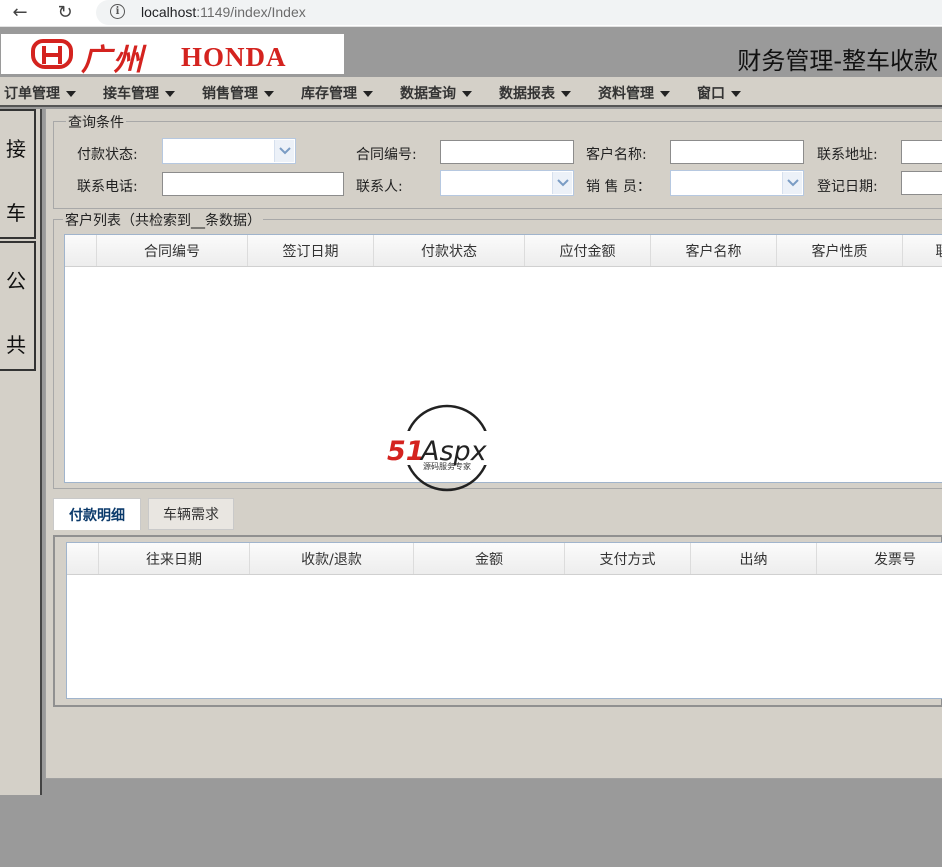 This screenshot has width=942, height=867. I want to click on pay-status-label: 付款状态:, so click(107, 155).